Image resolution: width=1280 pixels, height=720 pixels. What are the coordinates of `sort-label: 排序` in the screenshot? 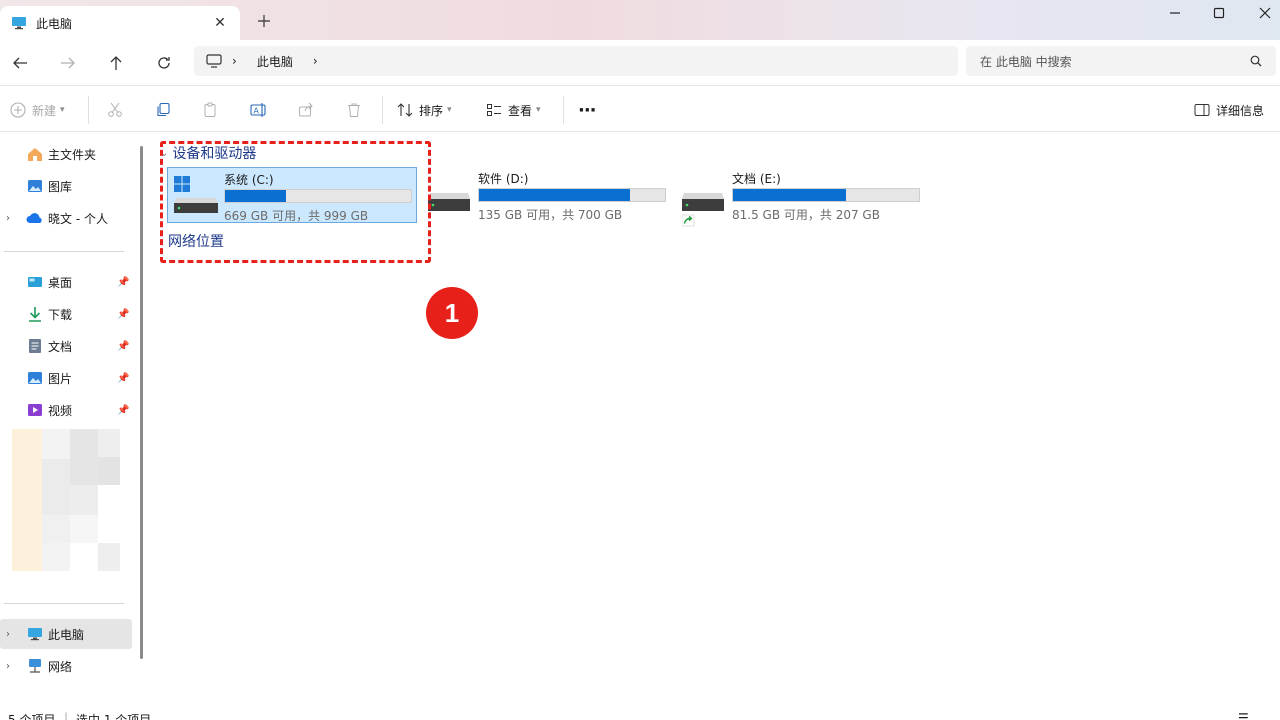 It's located at (431, 110).